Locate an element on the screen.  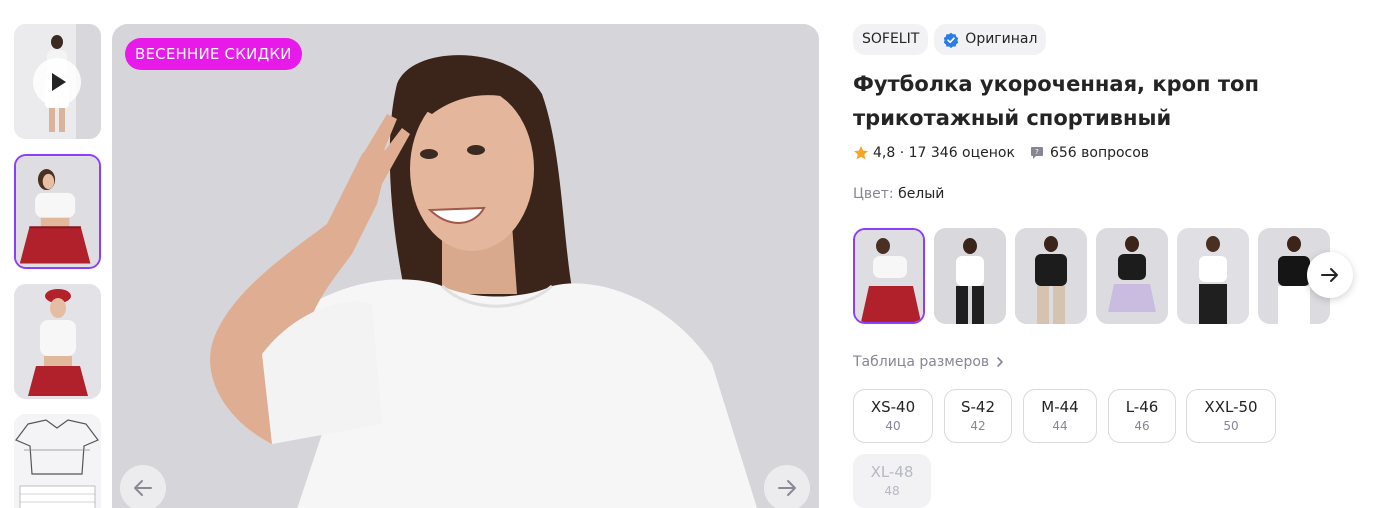
color-swatch-1-image is located at coordinates (889, 276).